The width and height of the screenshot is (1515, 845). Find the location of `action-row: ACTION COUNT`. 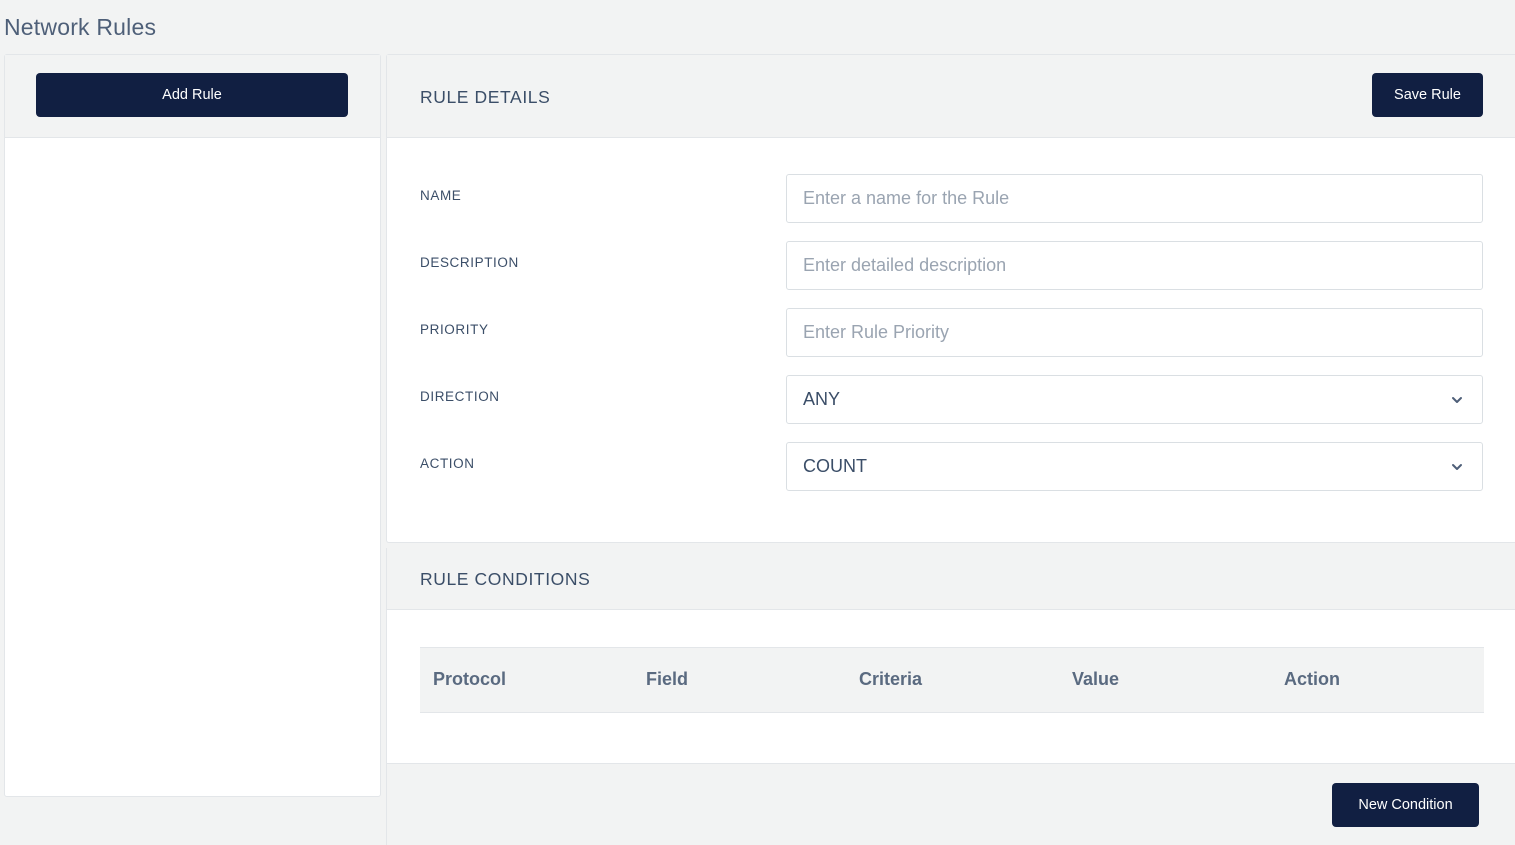

action-row: ACTION COUNT is located at coordinates (952, 466).